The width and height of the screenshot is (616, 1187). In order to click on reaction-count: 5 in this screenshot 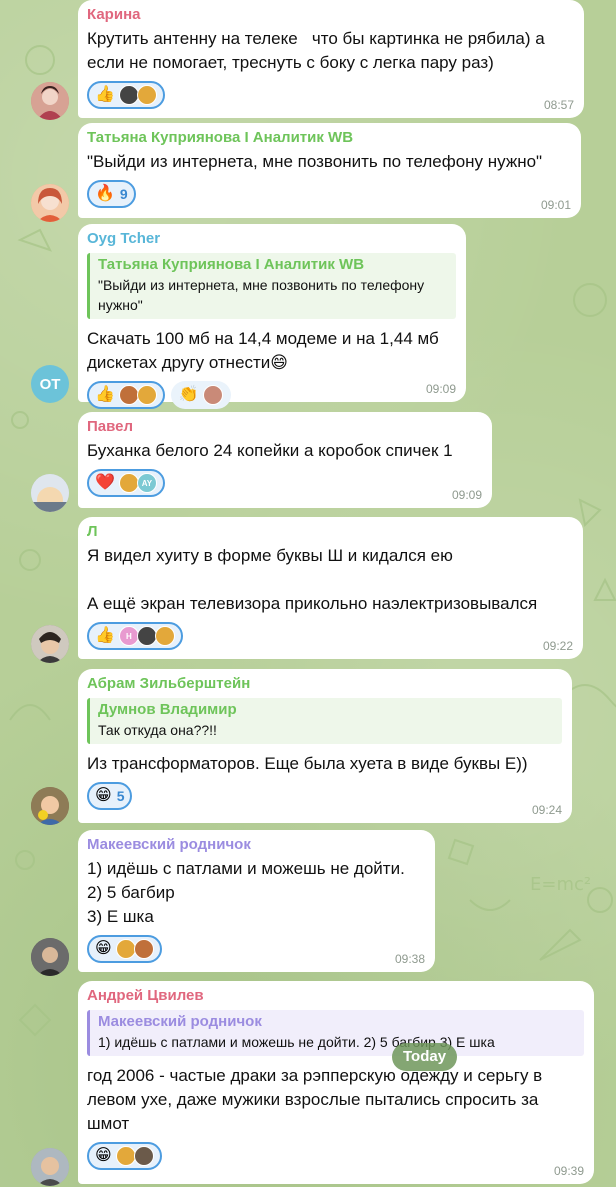, I will do `click(120, 796)`.